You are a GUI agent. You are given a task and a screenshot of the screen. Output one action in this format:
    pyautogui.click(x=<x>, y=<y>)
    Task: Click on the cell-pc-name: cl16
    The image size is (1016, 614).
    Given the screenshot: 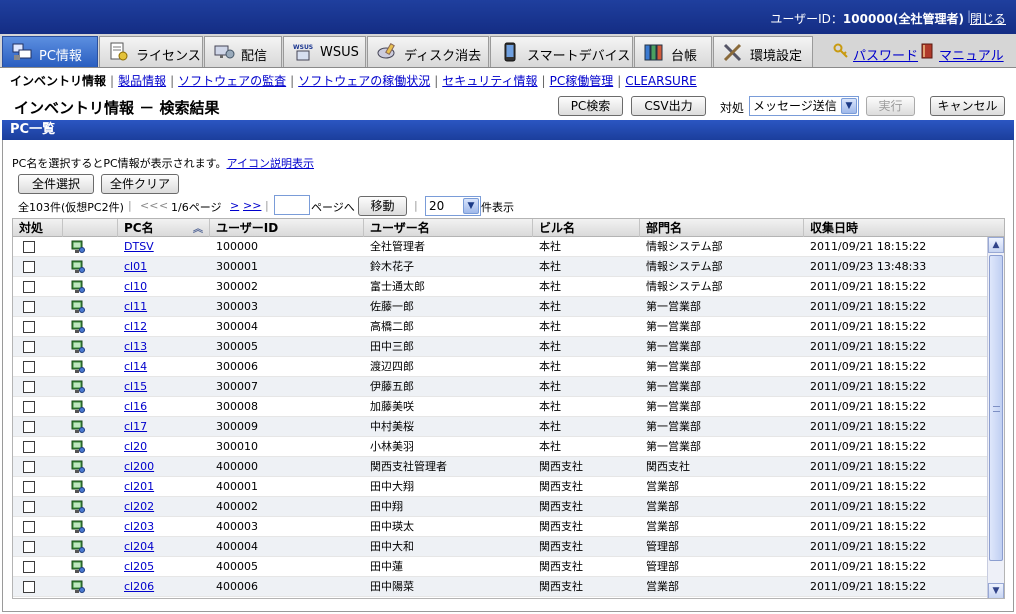 What is the action you would take?
    pyautogui.click(x=164, y=407)
    